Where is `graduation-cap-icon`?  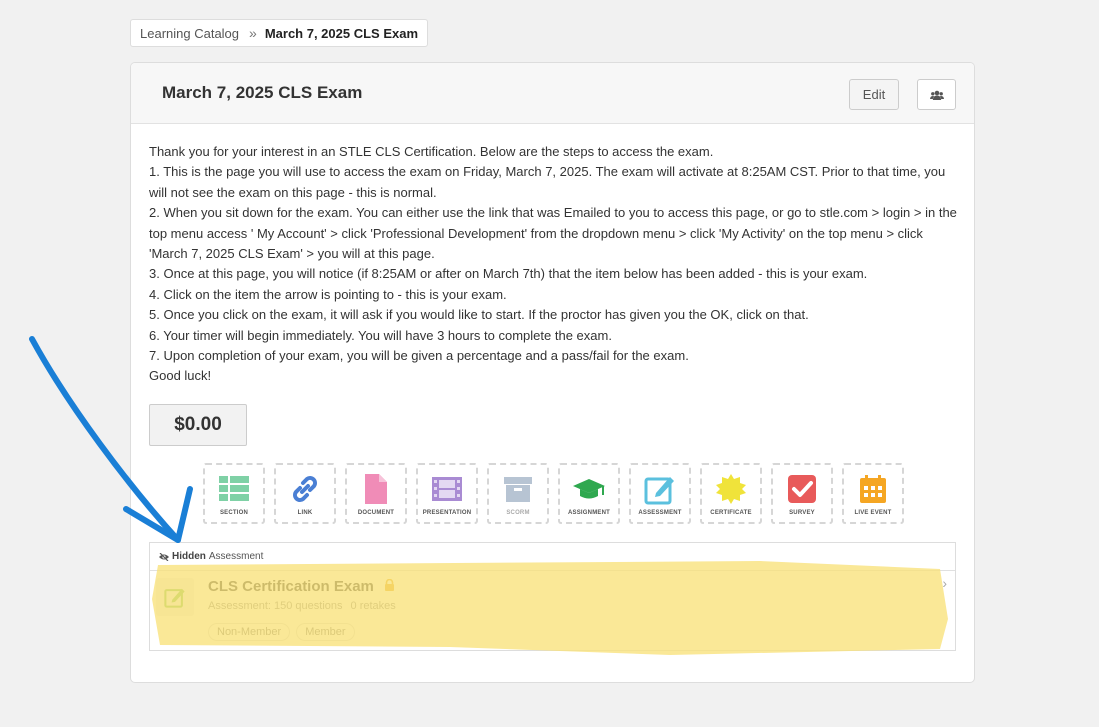
graduation-cap-icon is located at coordinates (589, 489).